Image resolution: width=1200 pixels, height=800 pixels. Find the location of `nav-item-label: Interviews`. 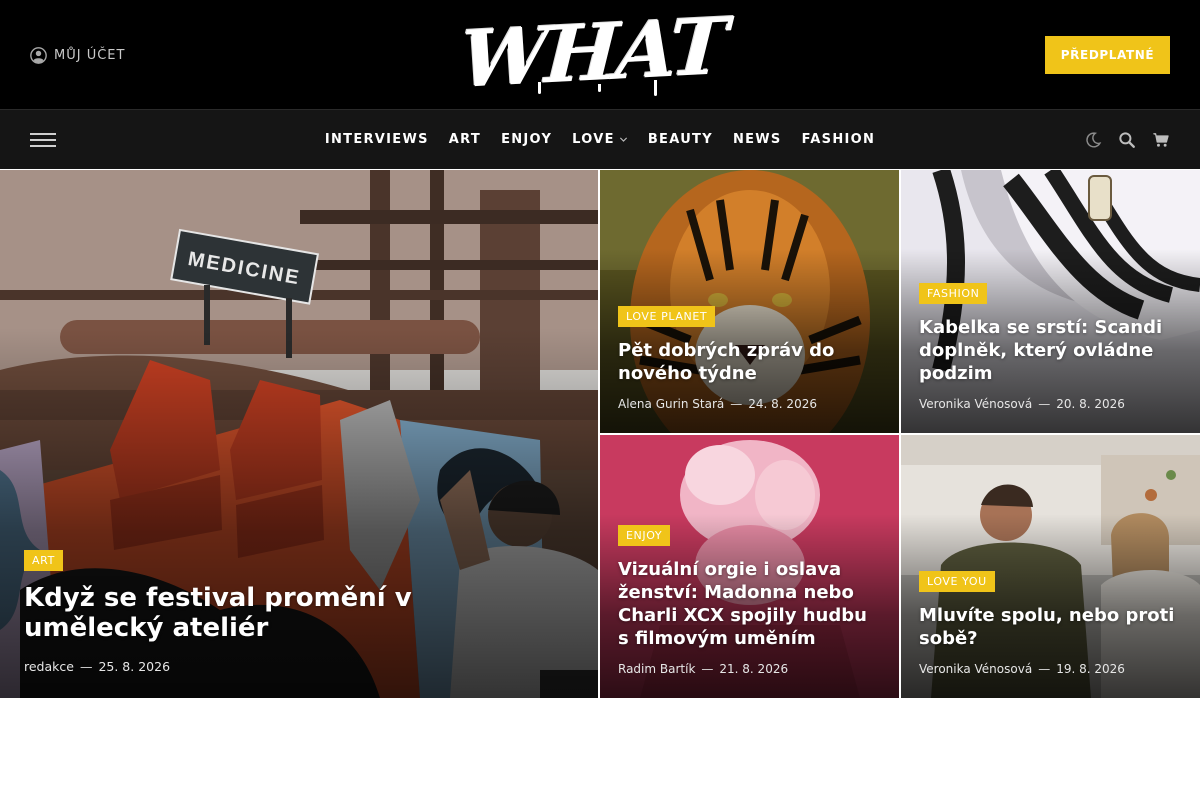

nav-item-label: Interviews is located at coordinates (376, 139).